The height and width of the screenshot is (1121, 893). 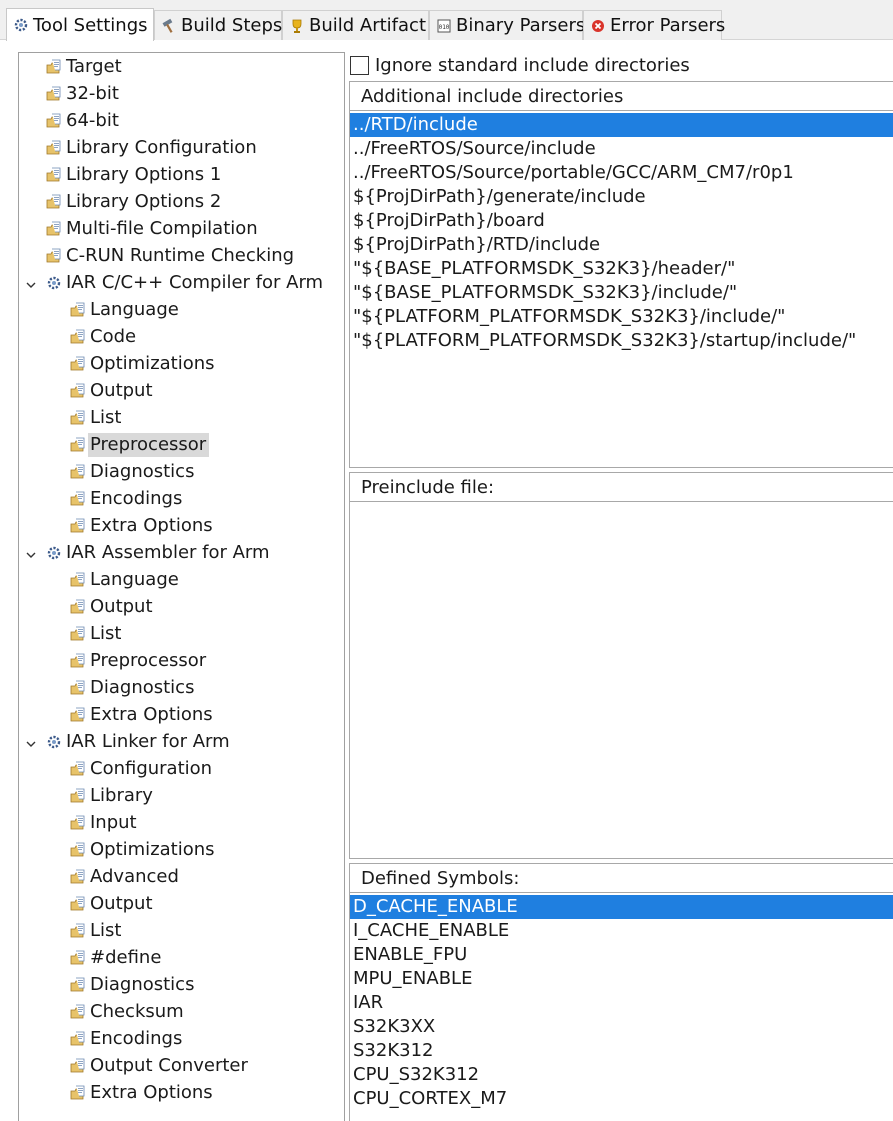 I want to click on tree-category: IAR C/C++ Compiler for Arm, so click(x=174, y=283).